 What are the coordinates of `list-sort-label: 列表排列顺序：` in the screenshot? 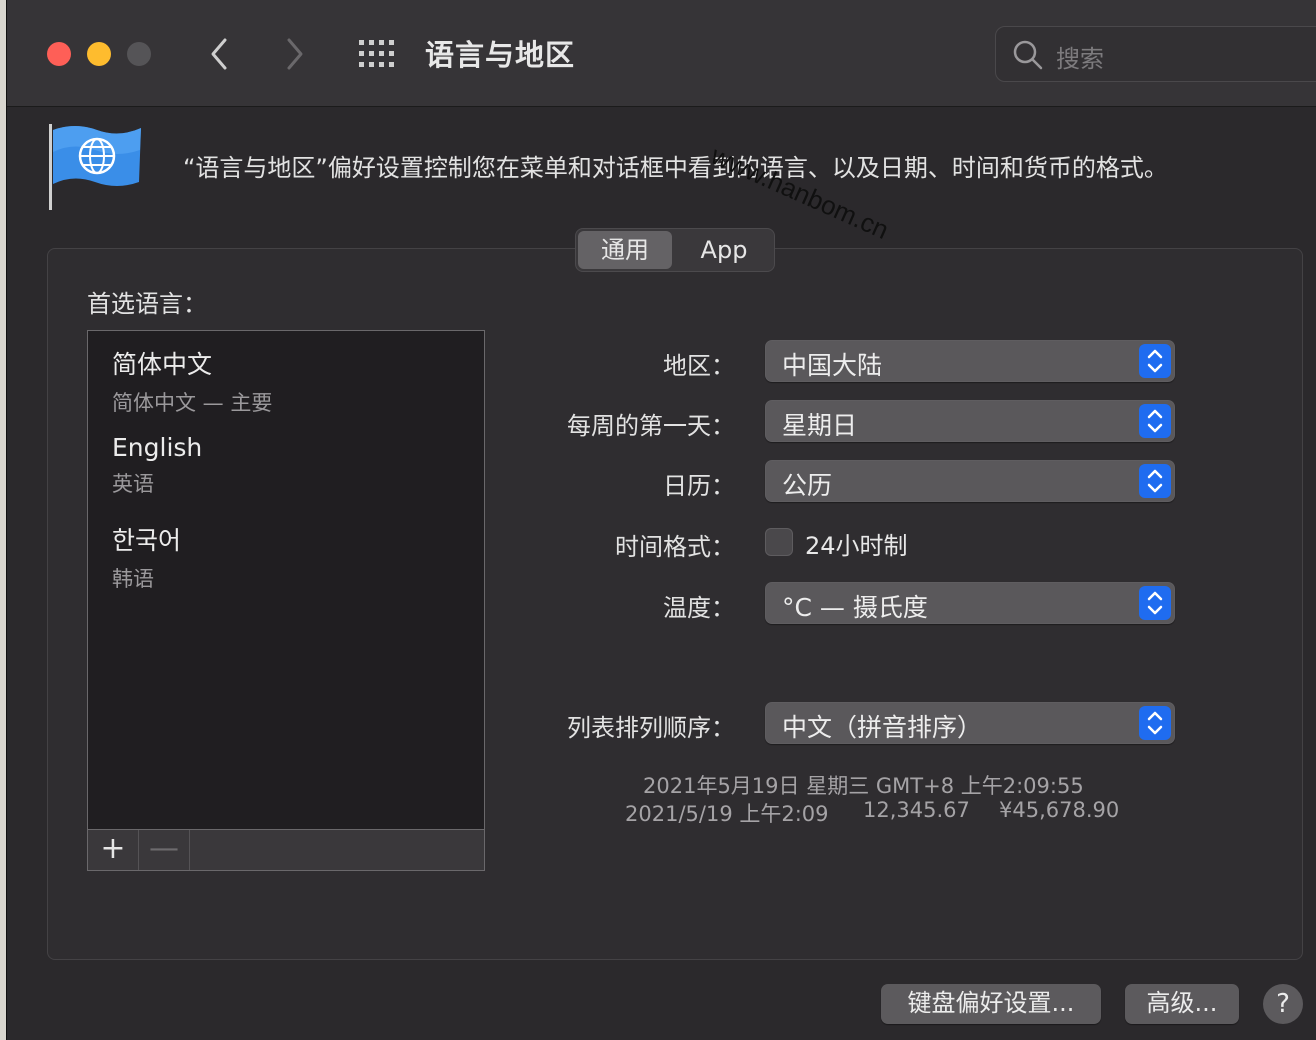 It's located at (651, 728).